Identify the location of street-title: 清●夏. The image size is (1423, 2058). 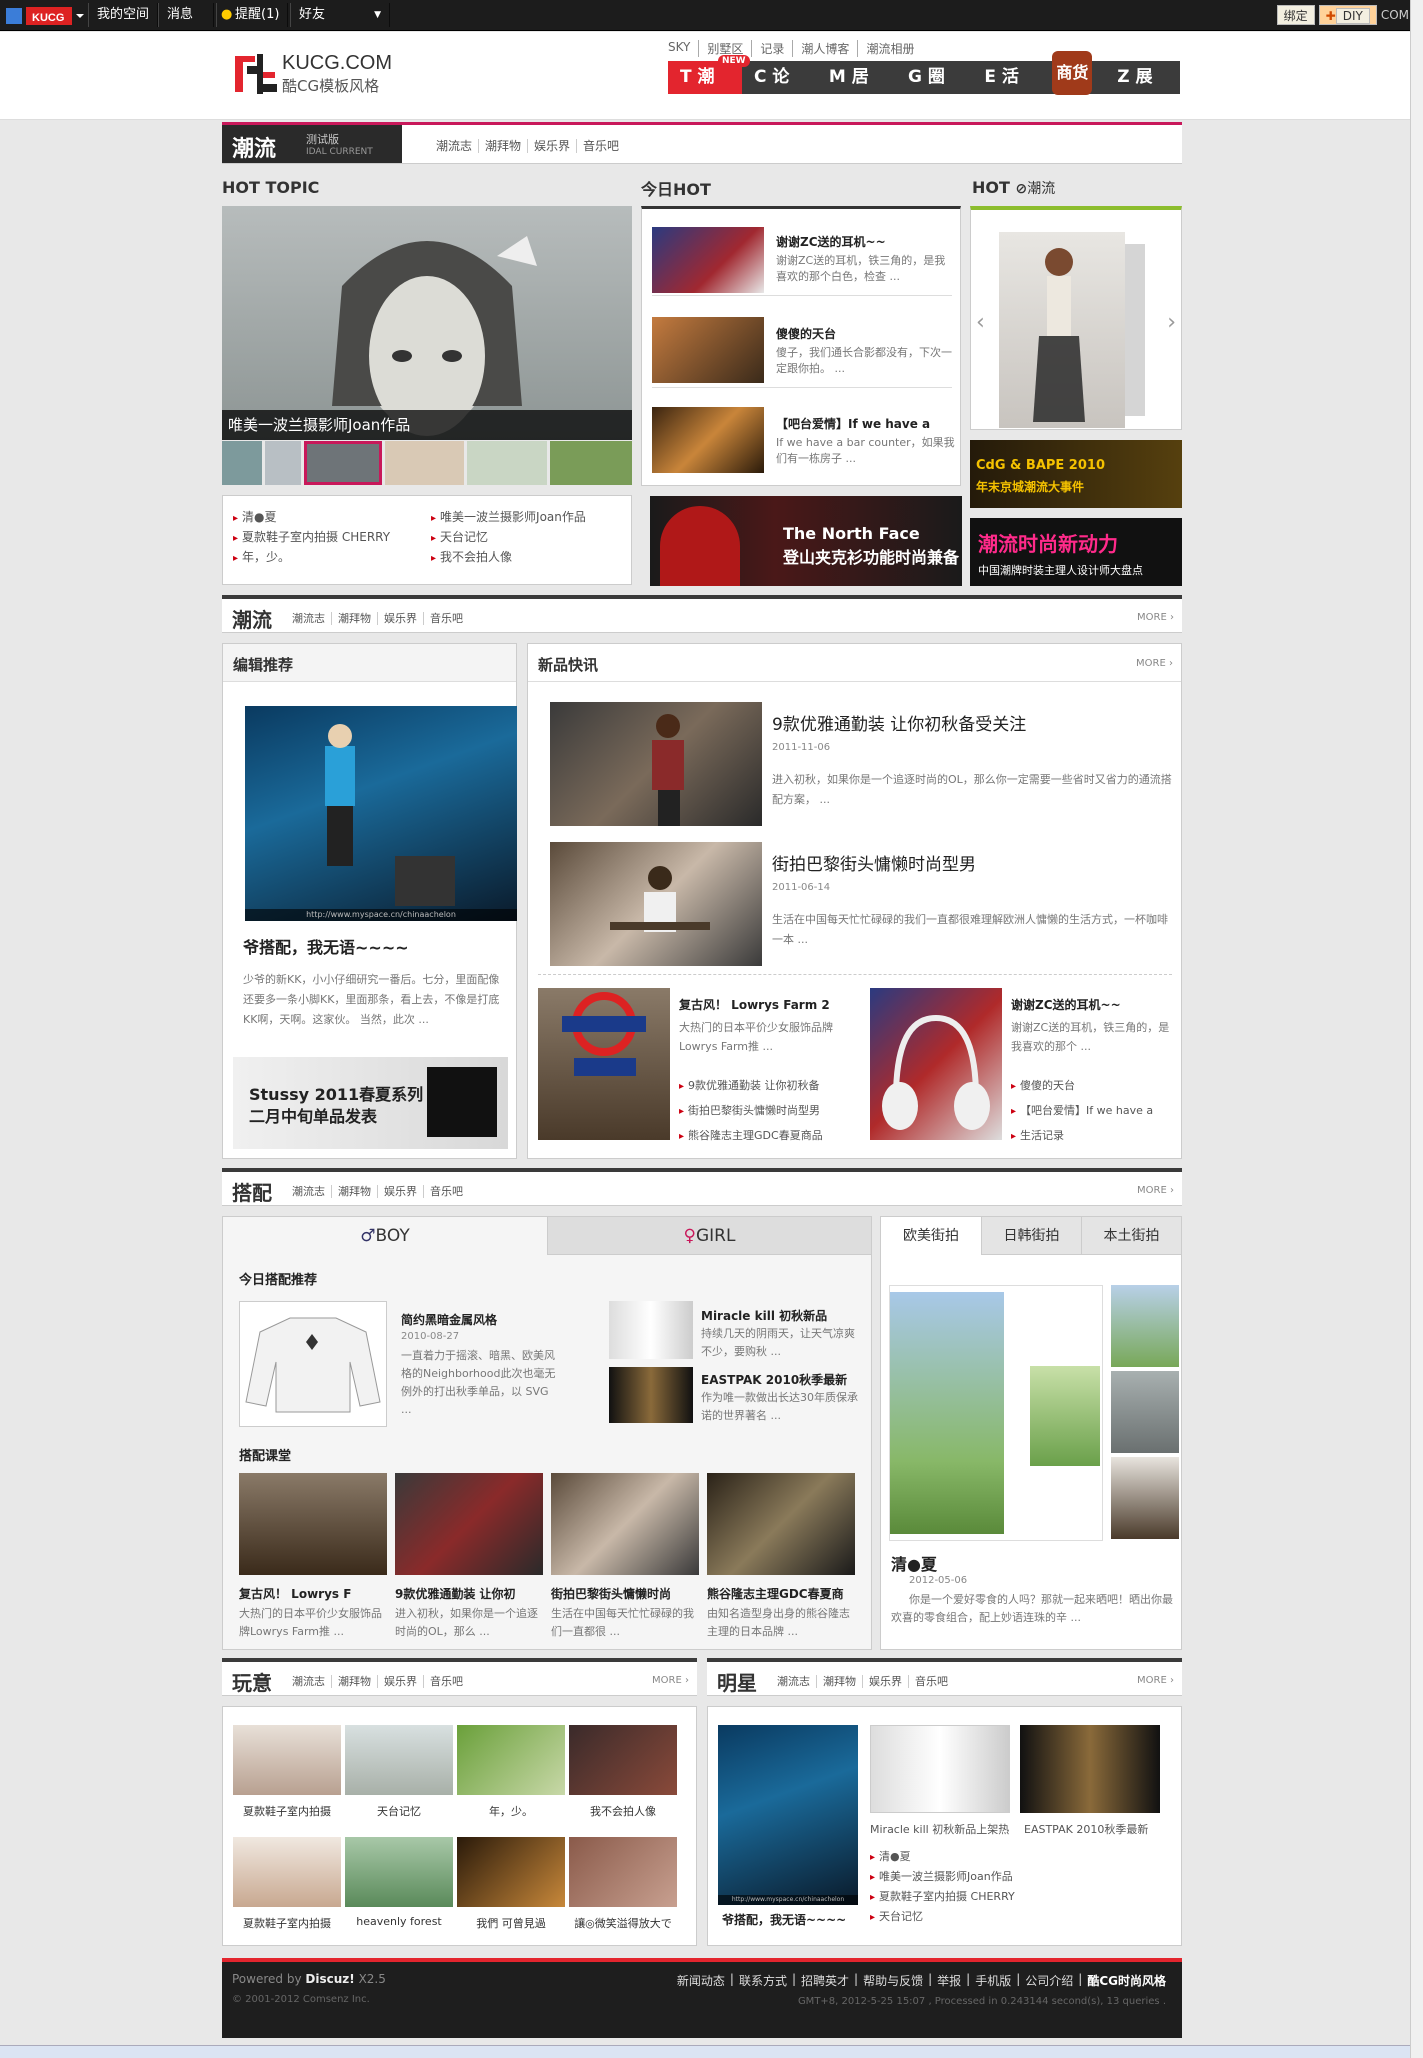
(914, 1563).